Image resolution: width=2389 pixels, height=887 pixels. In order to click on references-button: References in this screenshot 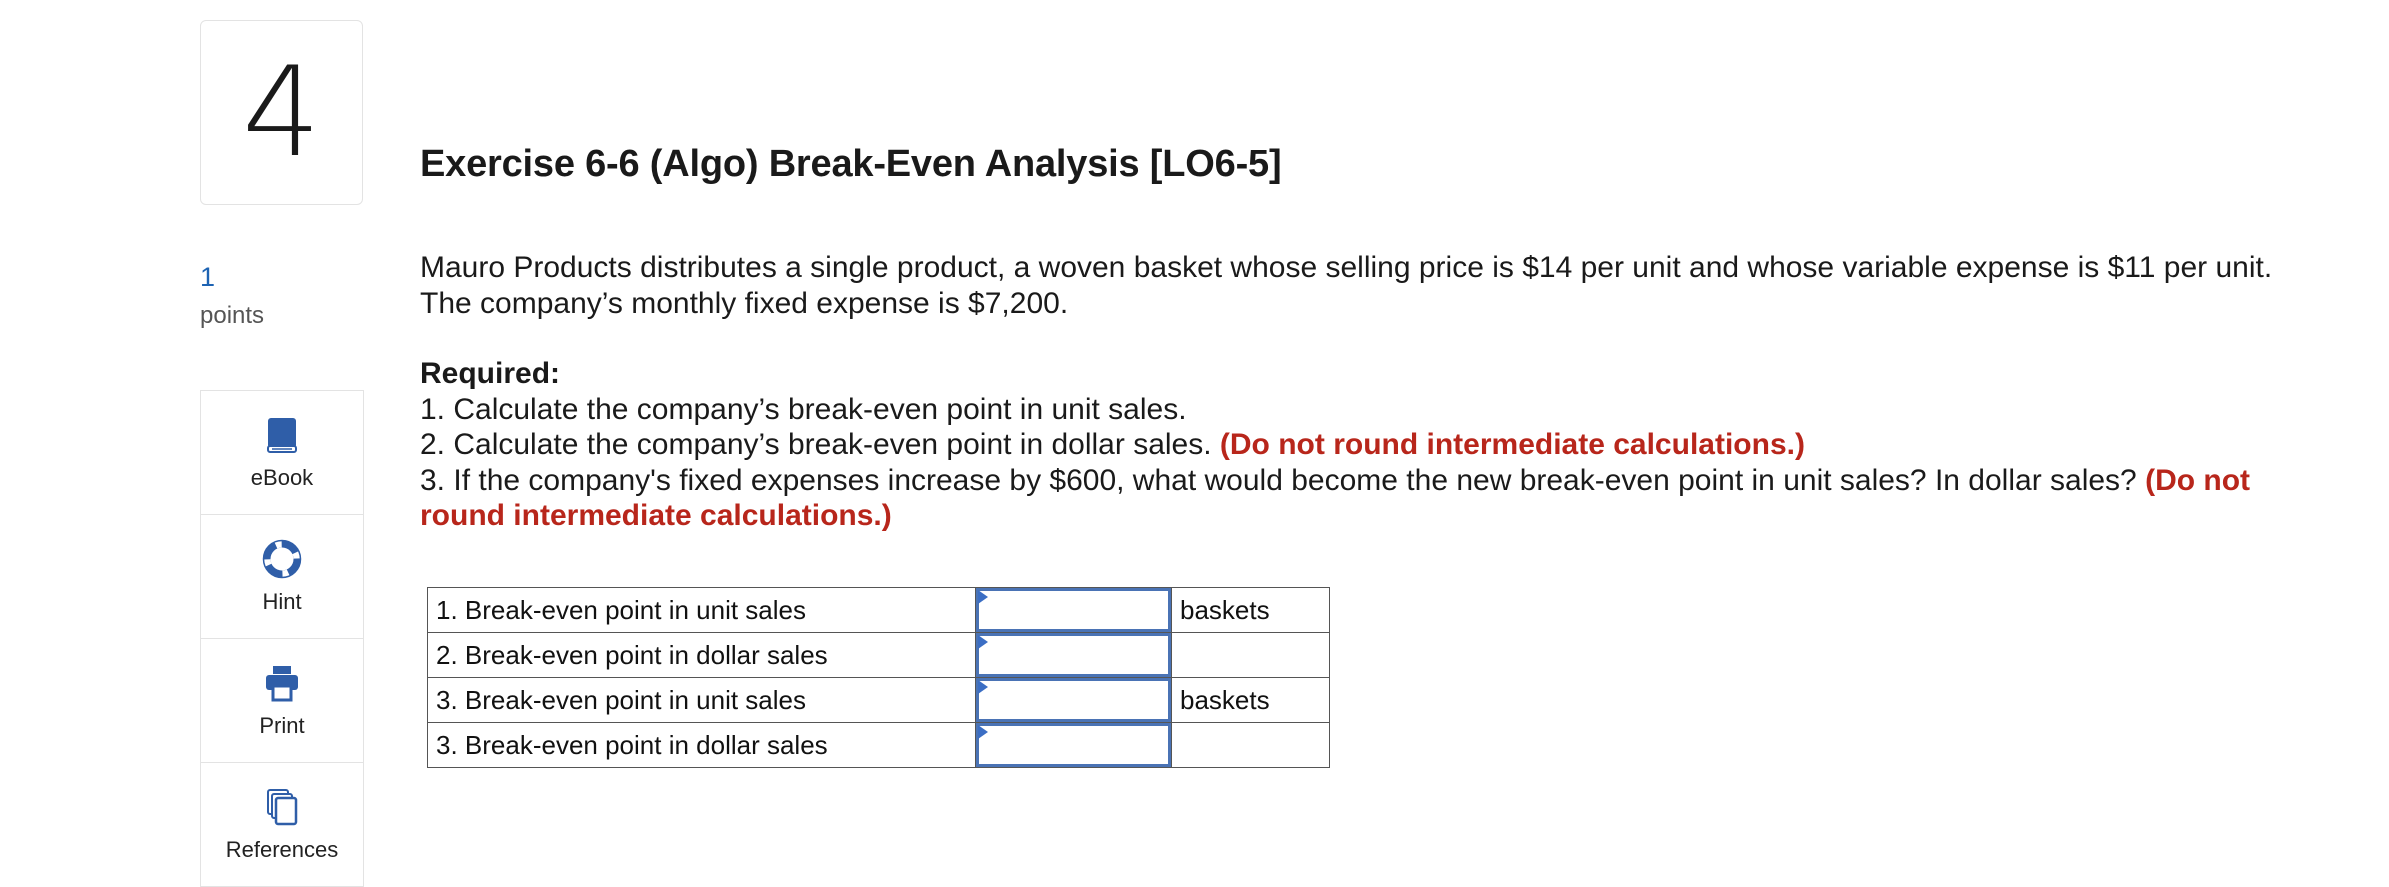, I will do `click(282, 825)`.